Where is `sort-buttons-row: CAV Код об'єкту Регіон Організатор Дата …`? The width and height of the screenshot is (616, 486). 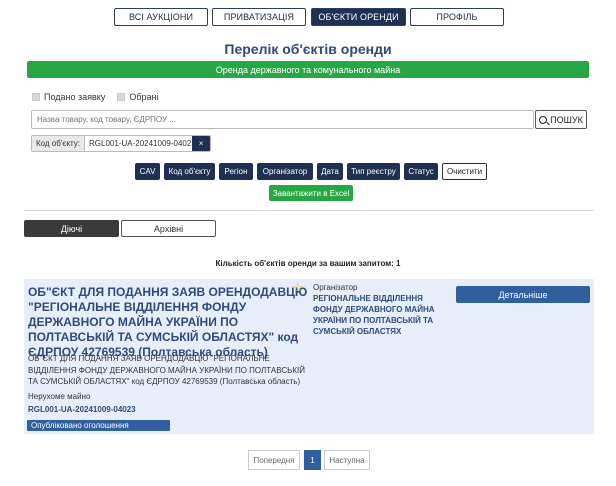 sort-buttons-row: CAV Код об'єкту Регіон Організатор Дата … is located at coordinates (308, 171).